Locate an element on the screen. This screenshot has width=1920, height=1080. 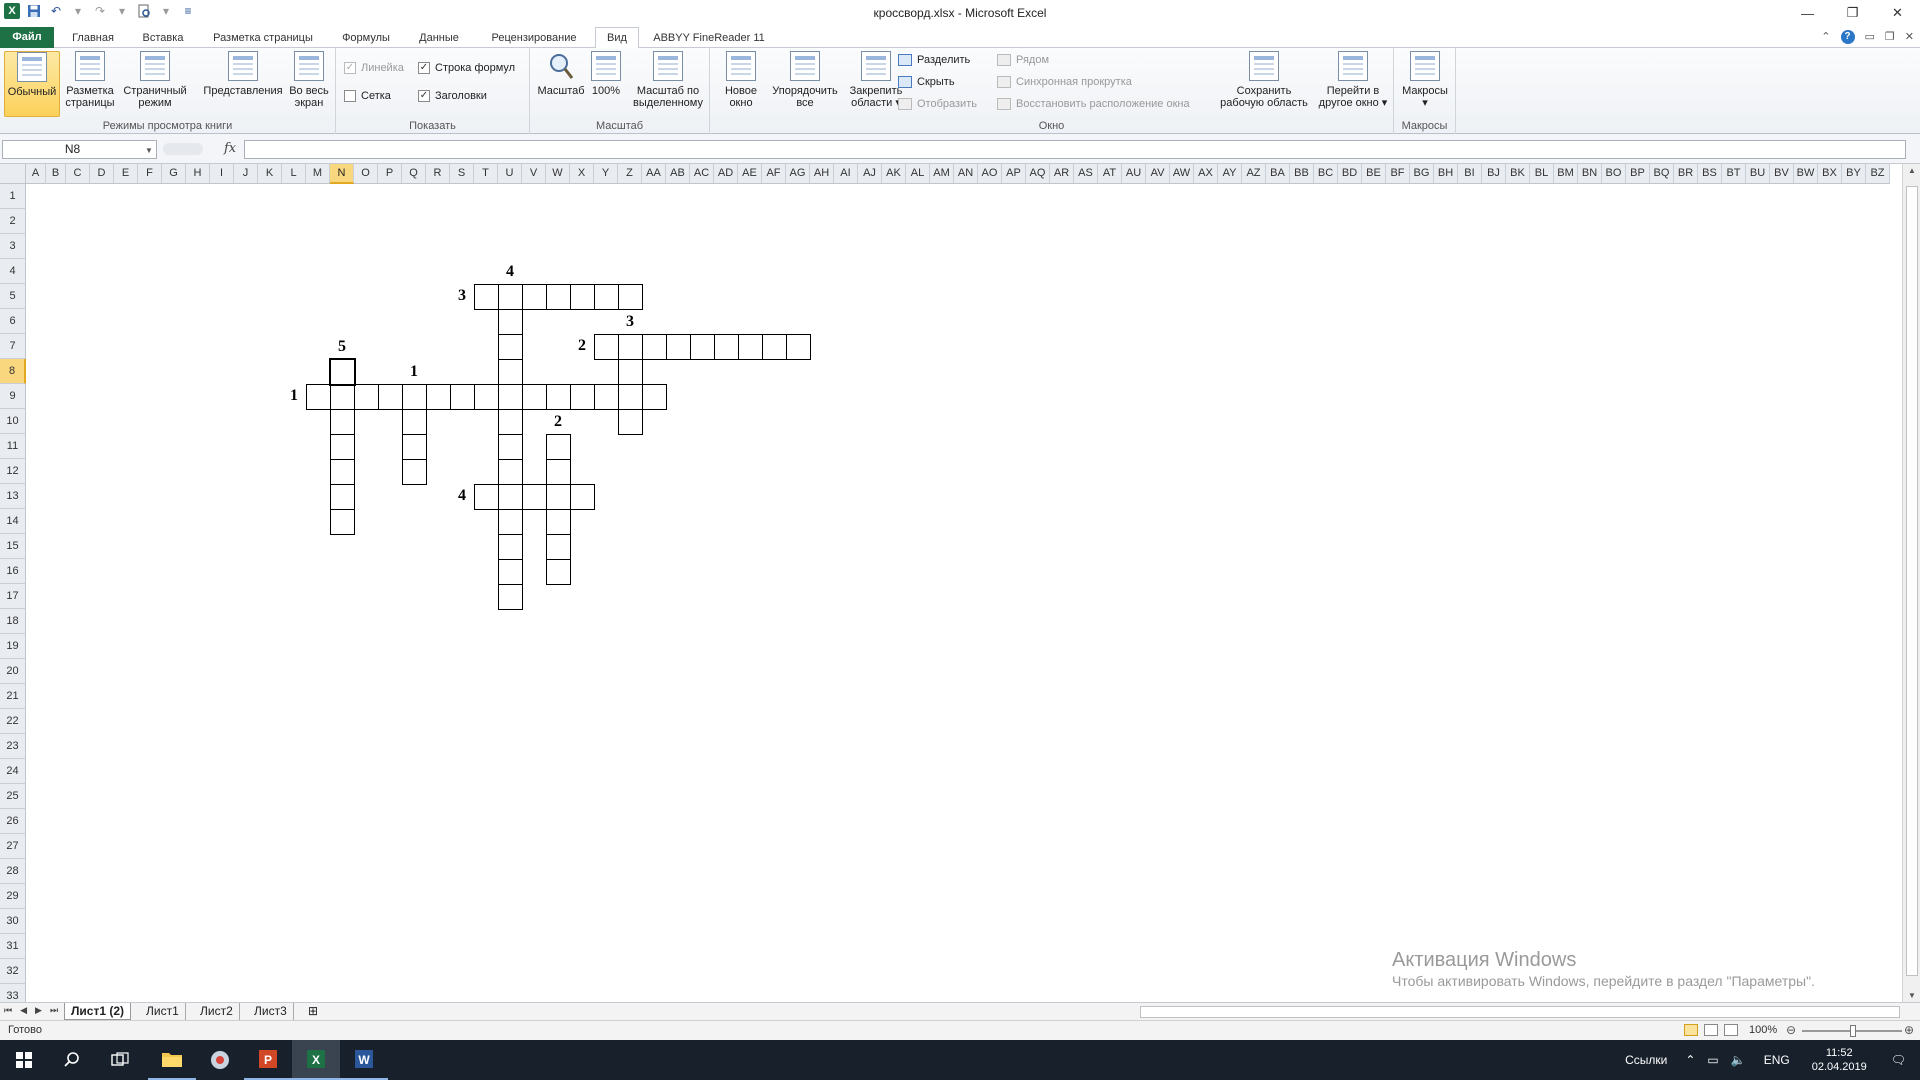
active-cell-outline is located at coordinates (342, 372).